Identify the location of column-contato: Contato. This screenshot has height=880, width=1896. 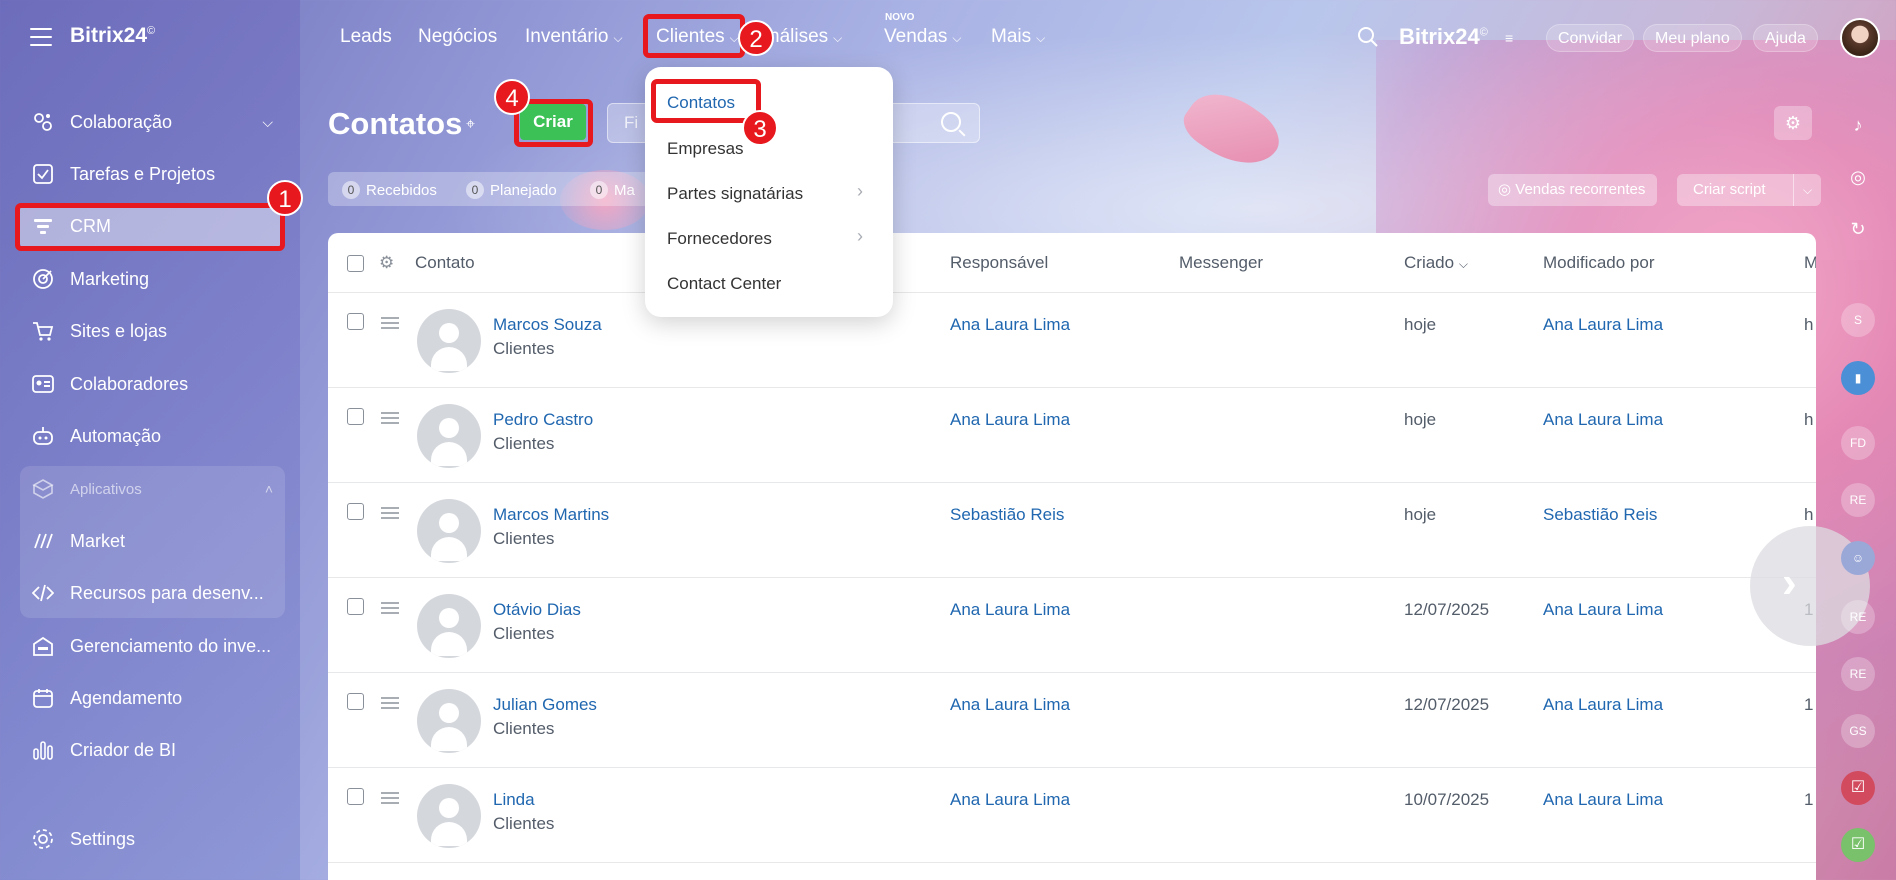
(445, 263).